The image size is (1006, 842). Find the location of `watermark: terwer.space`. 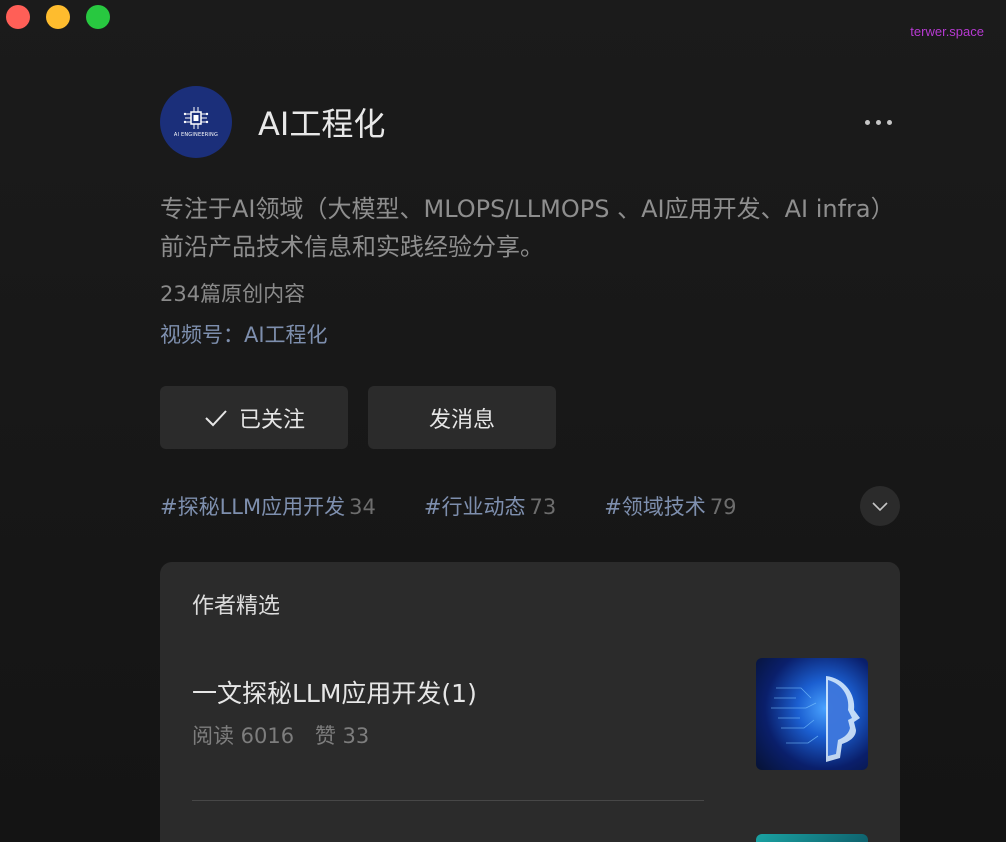

watermark: terwer.space is located at coordinates (947, 31).